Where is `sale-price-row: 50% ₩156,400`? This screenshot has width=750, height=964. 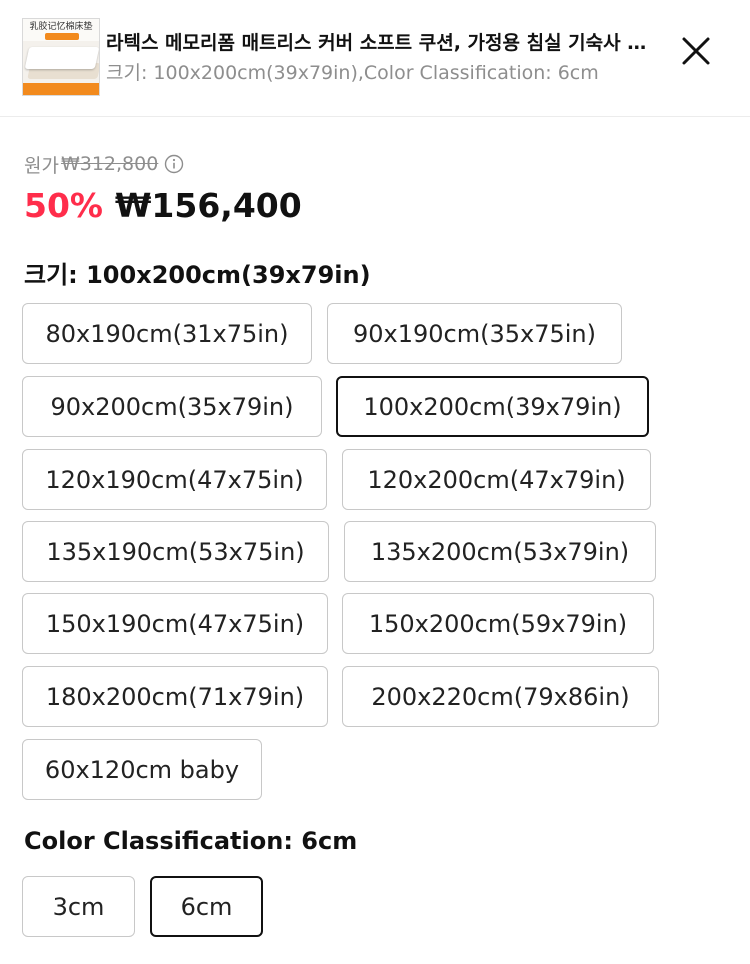 sale-price-row: 50% ₩156,400 is located at coordinates (163, 205).